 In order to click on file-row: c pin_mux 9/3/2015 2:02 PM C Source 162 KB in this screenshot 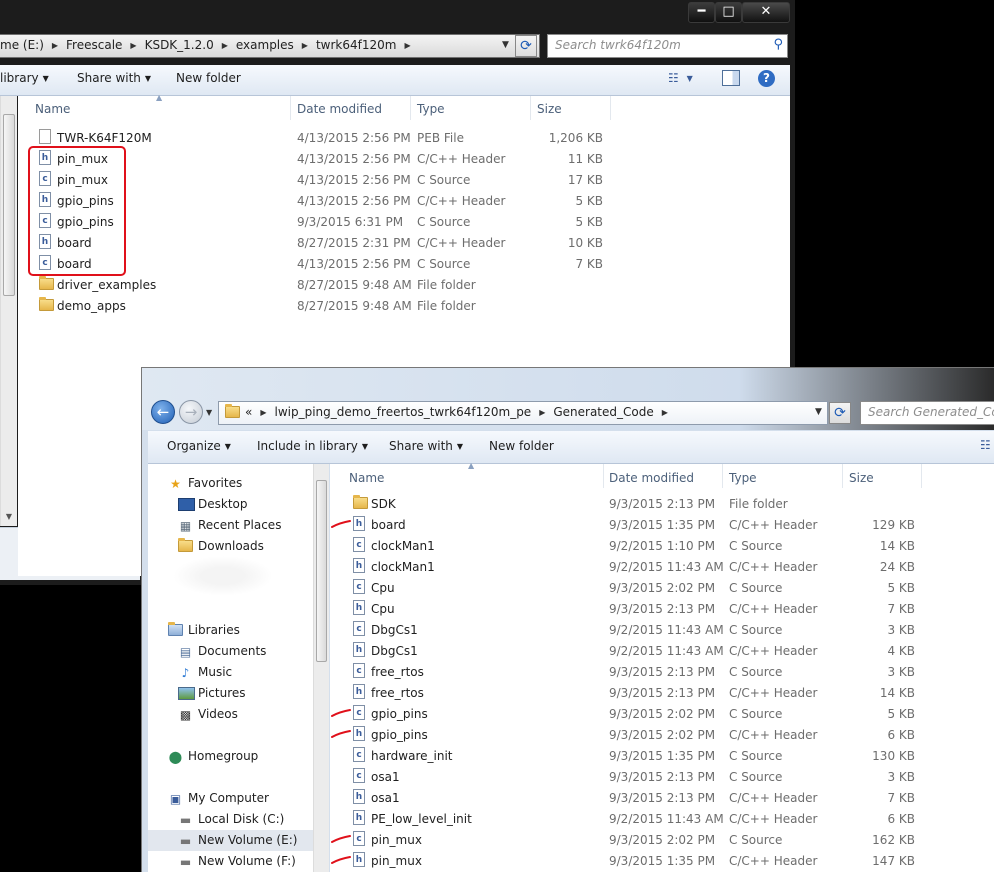, I will do `click(662, 839)`.